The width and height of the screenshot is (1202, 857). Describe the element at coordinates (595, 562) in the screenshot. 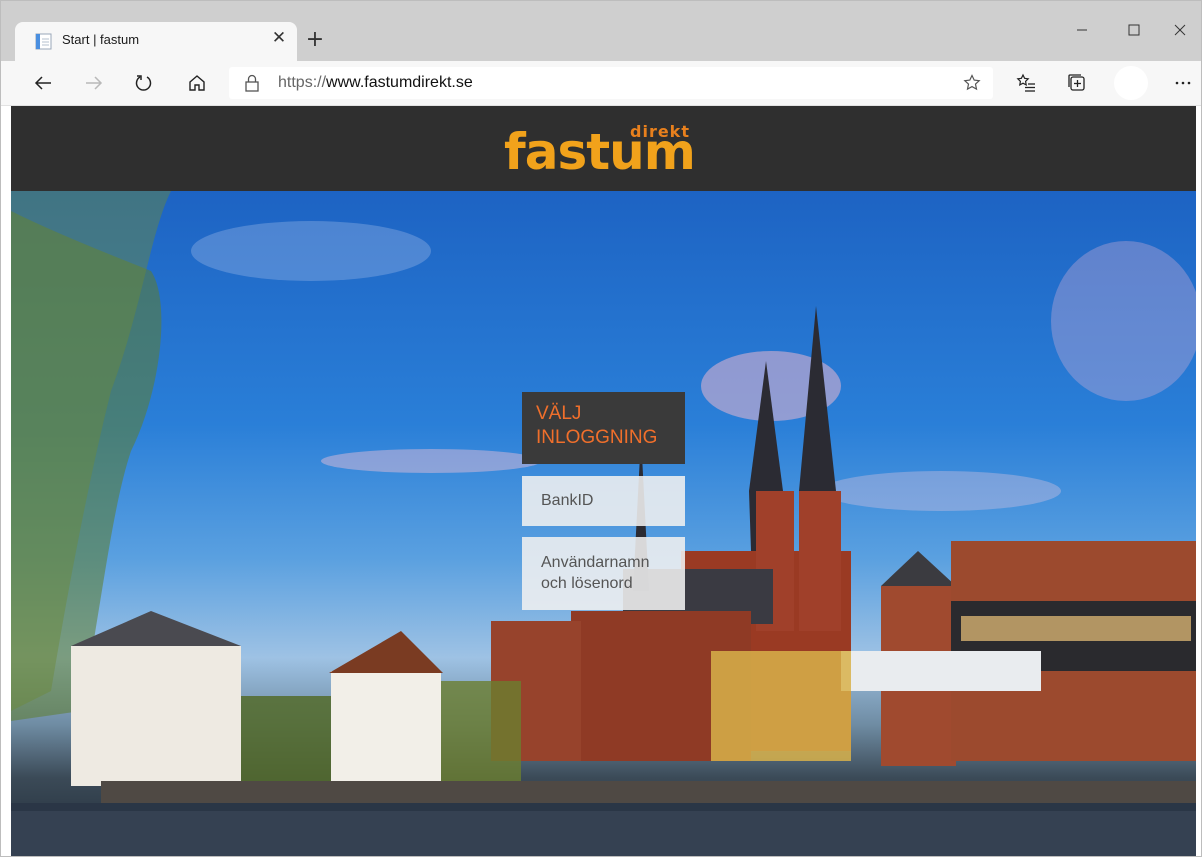

I see `userpass-line1: Användarnamn` at that location.